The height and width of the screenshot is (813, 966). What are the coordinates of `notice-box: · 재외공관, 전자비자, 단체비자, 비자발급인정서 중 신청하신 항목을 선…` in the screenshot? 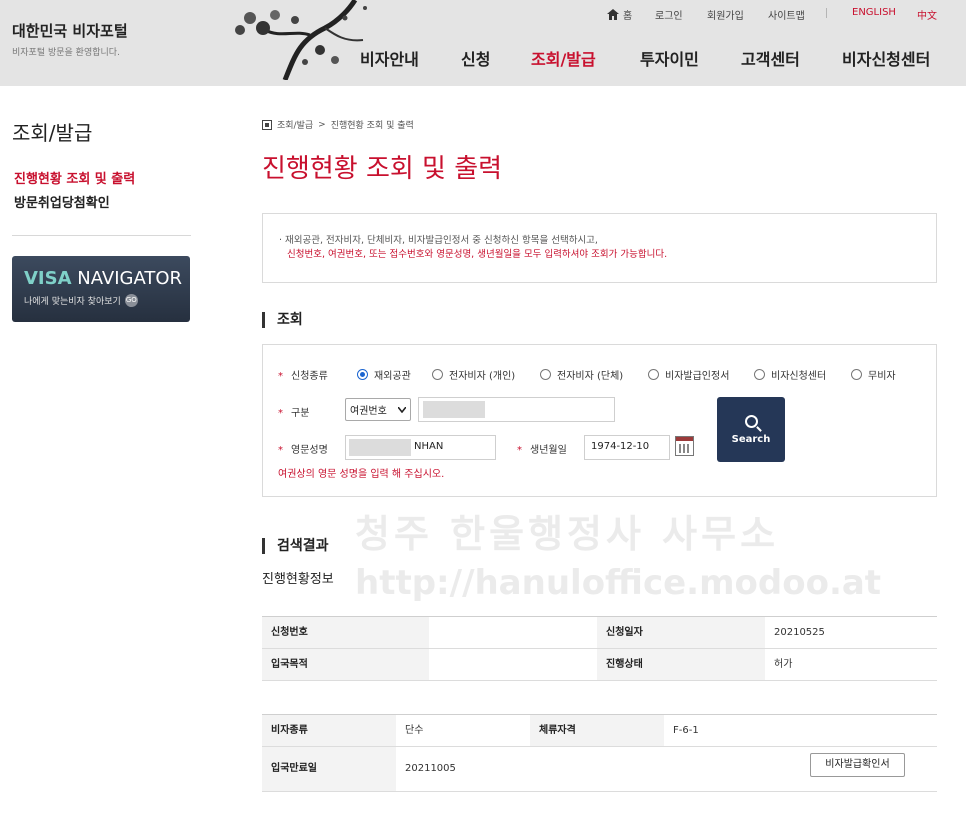 It's located at (599, 248).